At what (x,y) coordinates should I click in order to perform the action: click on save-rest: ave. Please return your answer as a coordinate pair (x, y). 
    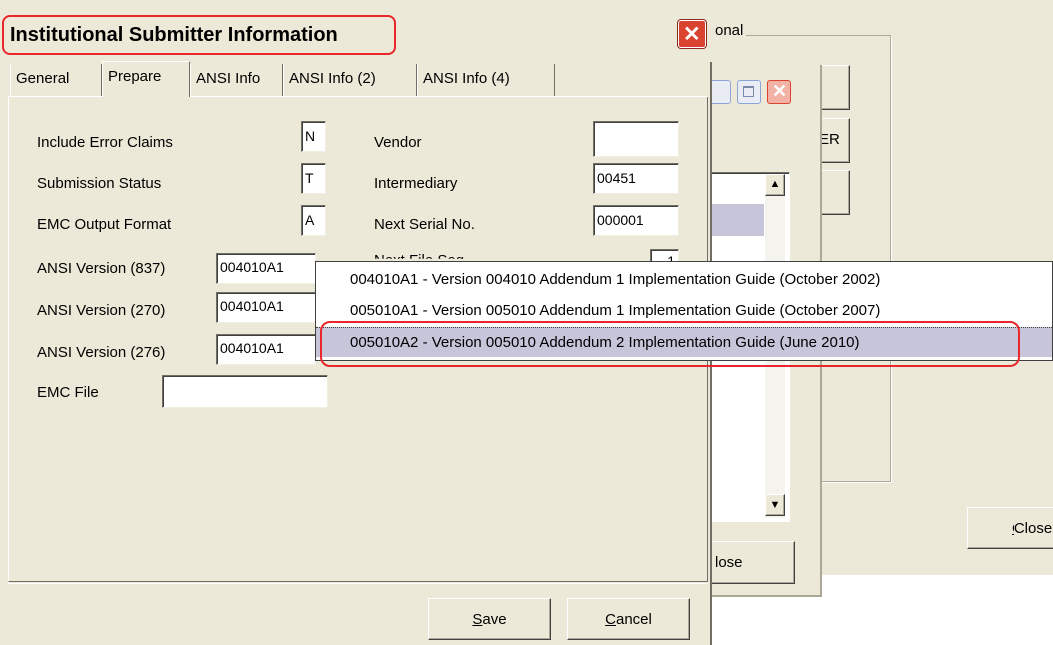
    Looking at the image, I should click on (494, 619).